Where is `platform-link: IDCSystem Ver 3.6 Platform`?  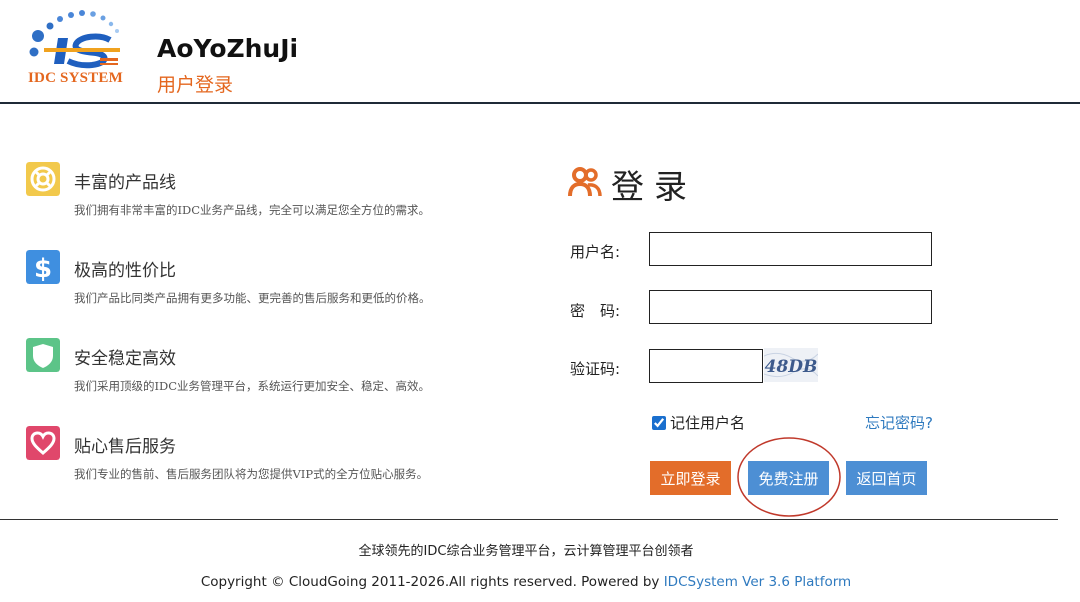 platform-link: IDCSystem Ver 3.6 Platform is located at coordinates (757, 582).